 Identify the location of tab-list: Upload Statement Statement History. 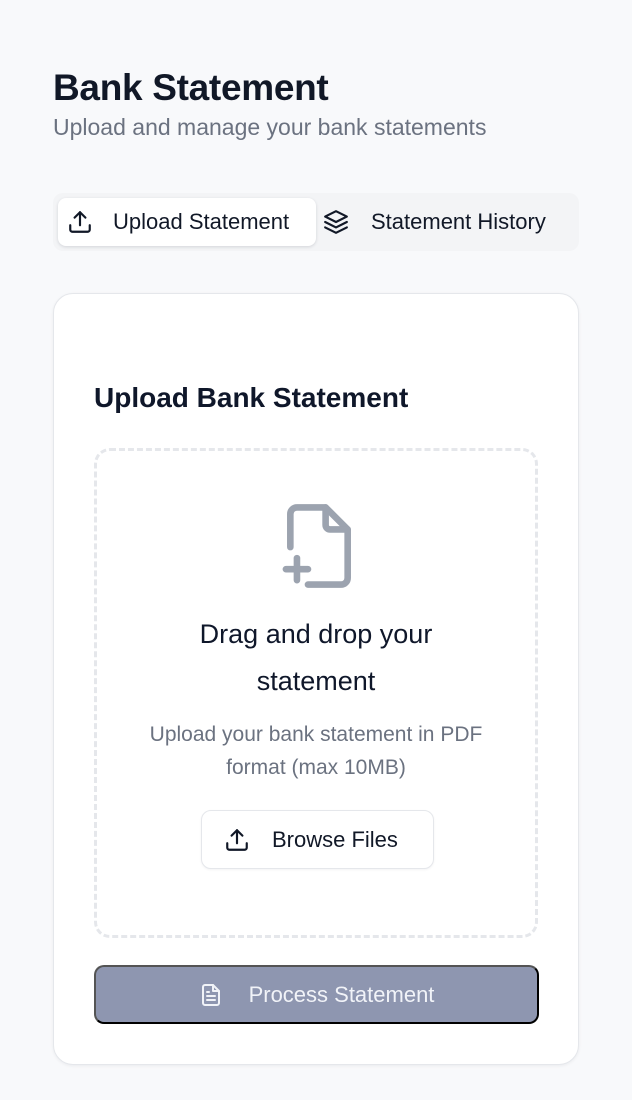
(316, 222).